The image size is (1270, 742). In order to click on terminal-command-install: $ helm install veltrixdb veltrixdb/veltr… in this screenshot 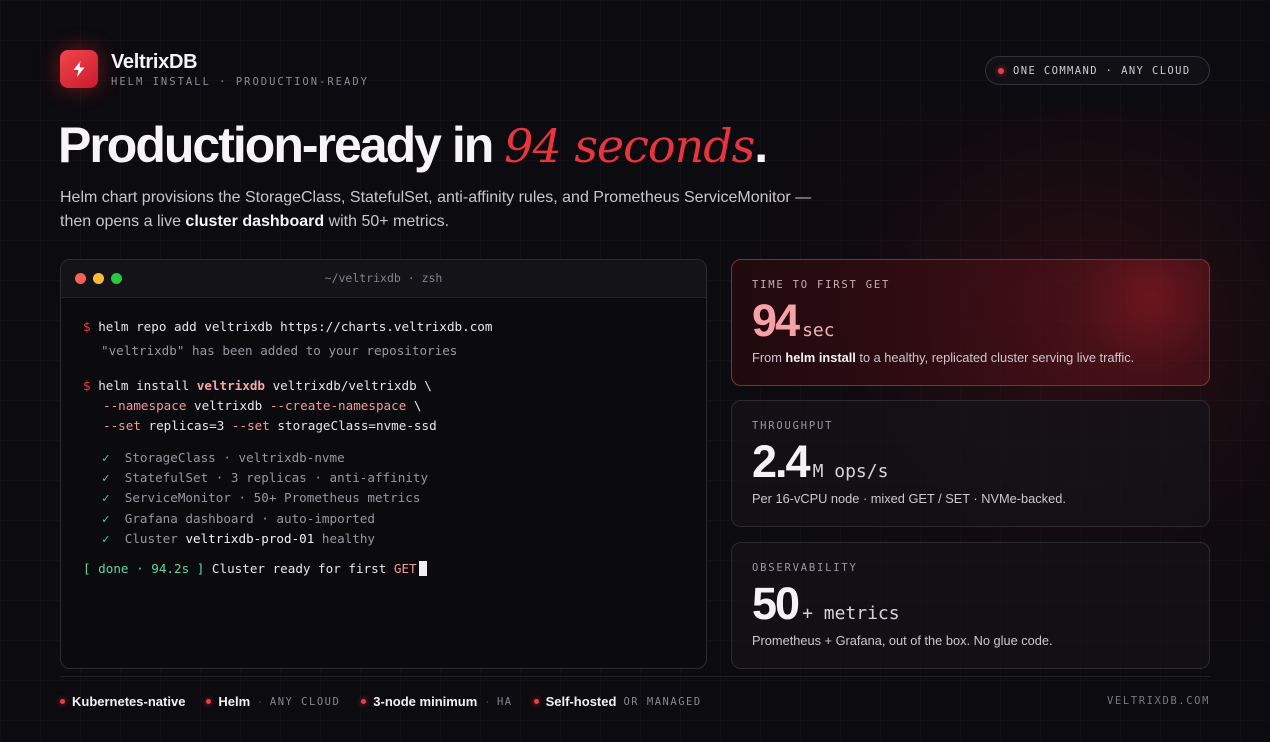, I will do `click(257, 385)`.